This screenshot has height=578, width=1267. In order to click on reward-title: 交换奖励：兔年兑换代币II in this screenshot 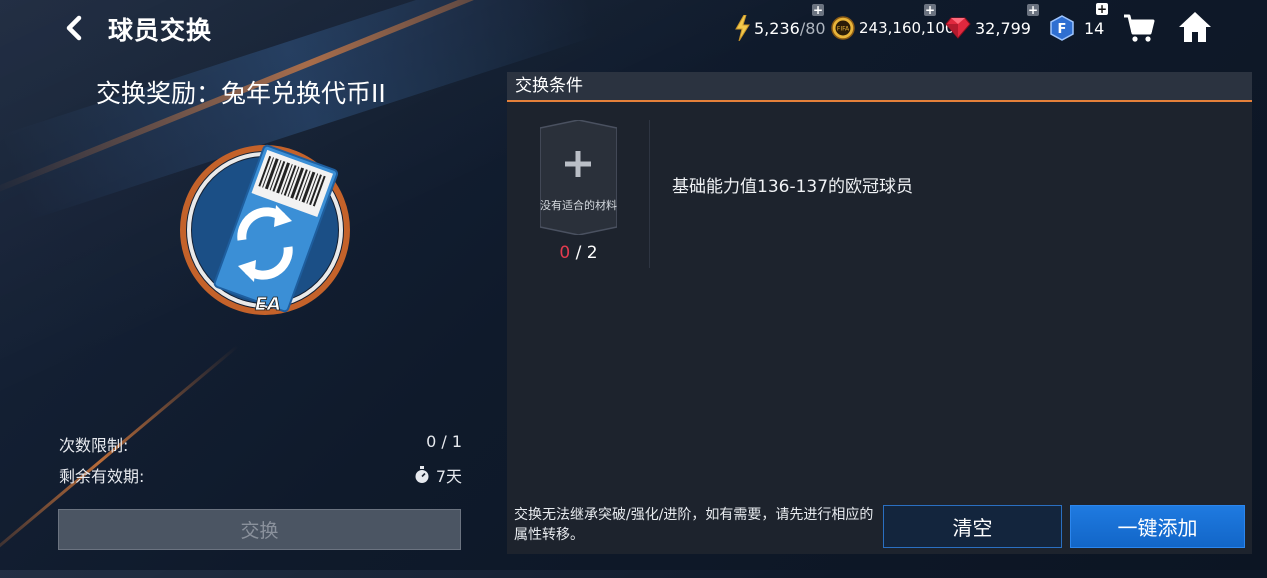, I will do `click(241, 93)`.